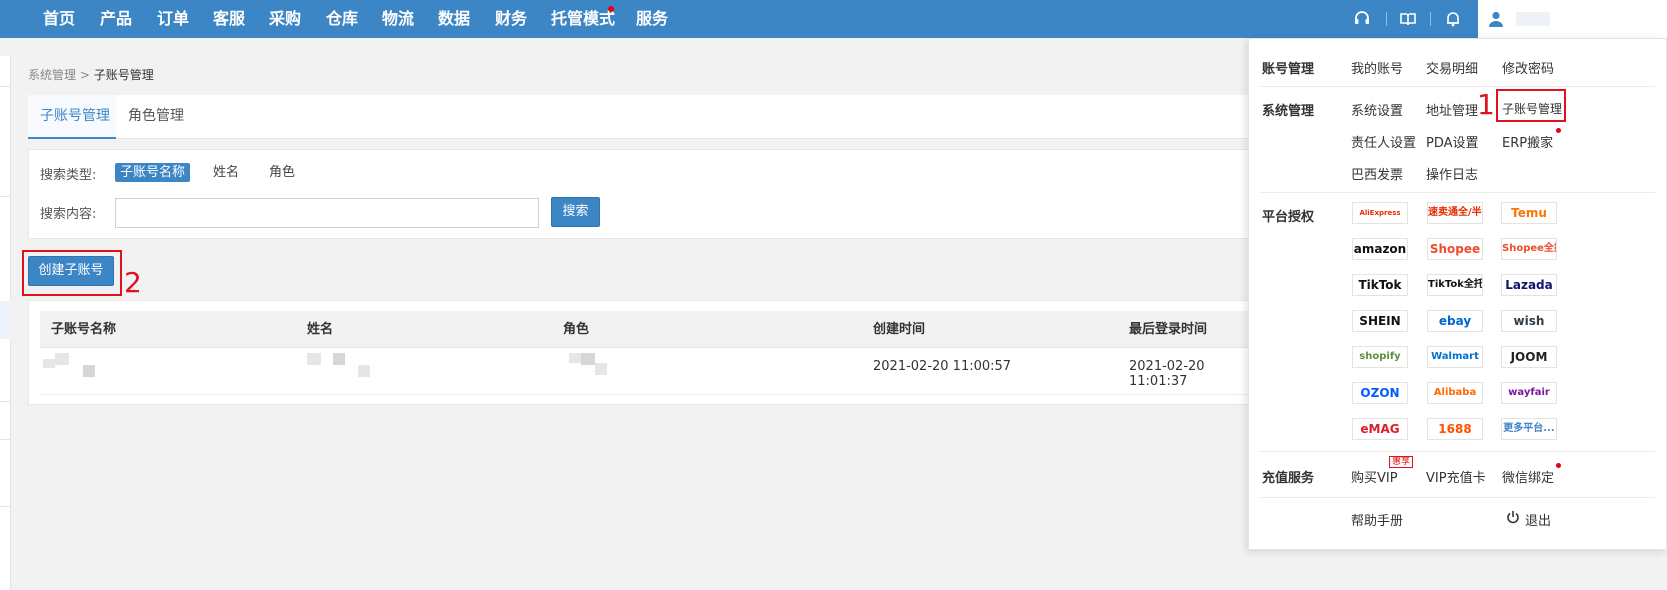 The width and height of the screenshot is (1667, 590). What do you see at coordinates (1377, 67) in the screenshot?
I see `link-my-account: 我的账号` at bounding box center [1377, 67].